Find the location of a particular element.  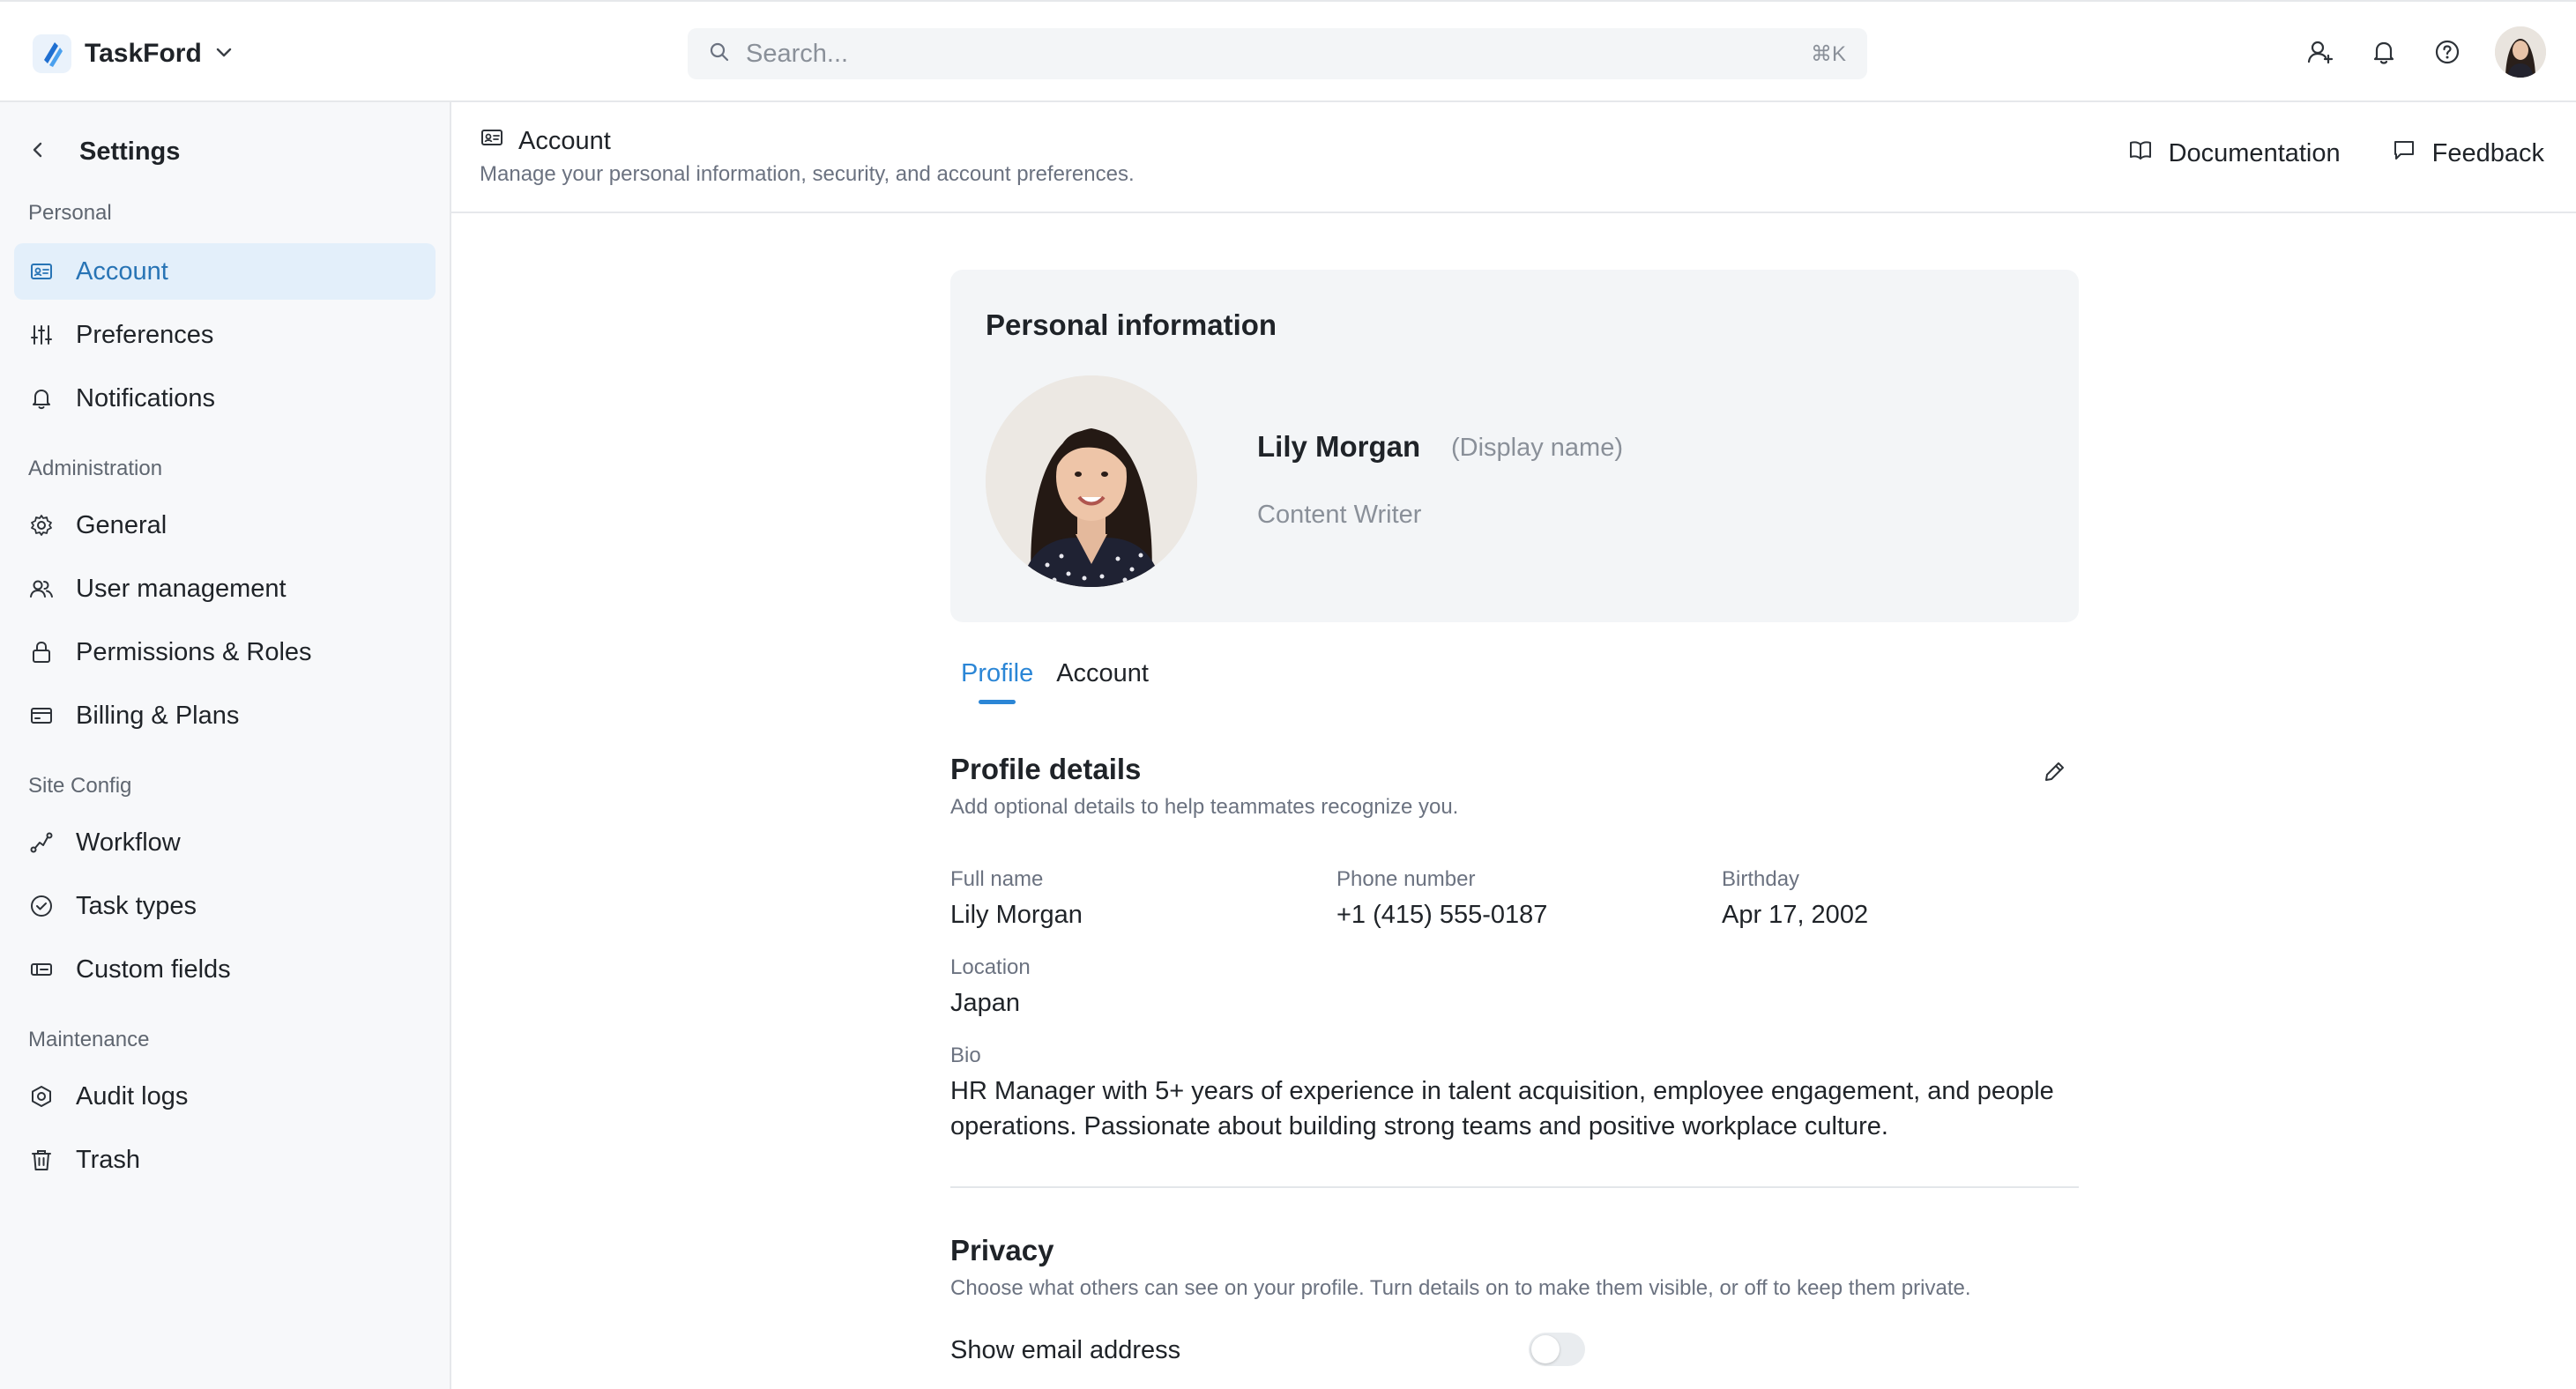

edit-profile-button is located at coordinates (2054, 774).